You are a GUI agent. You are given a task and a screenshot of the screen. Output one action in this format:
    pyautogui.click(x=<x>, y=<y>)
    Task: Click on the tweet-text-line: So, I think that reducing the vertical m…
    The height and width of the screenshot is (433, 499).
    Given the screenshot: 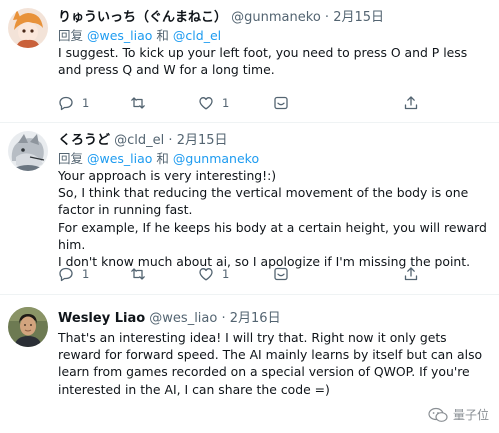 What is the action you would take?
    pyautogui.click(x=263, y=201)
    